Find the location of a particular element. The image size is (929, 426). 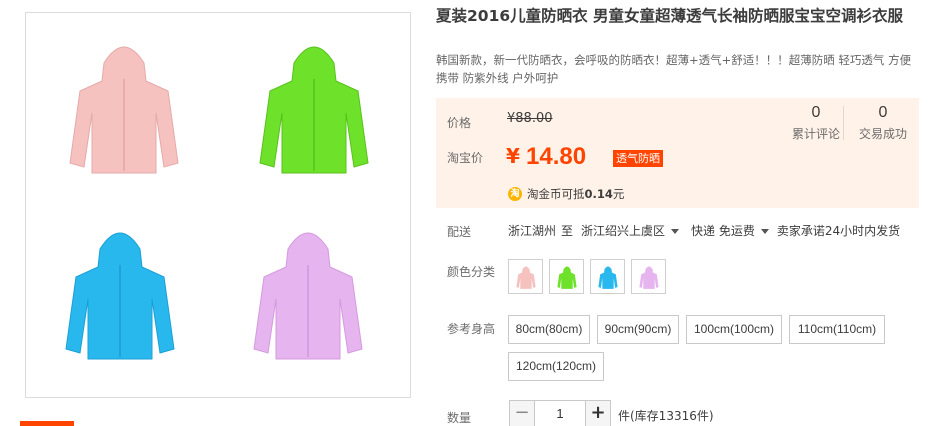

purple-jacket-image is located at coordinates (308, 296).